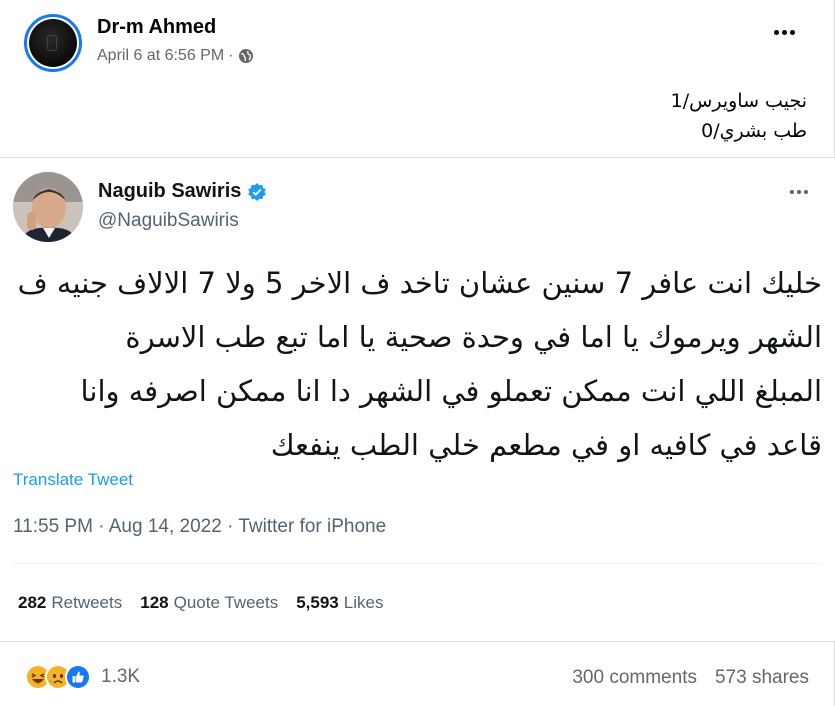  What do you see at coordinates (48, 207) in the screenshot?
I see `tweet-avatar` at bounding box center [48, 207].